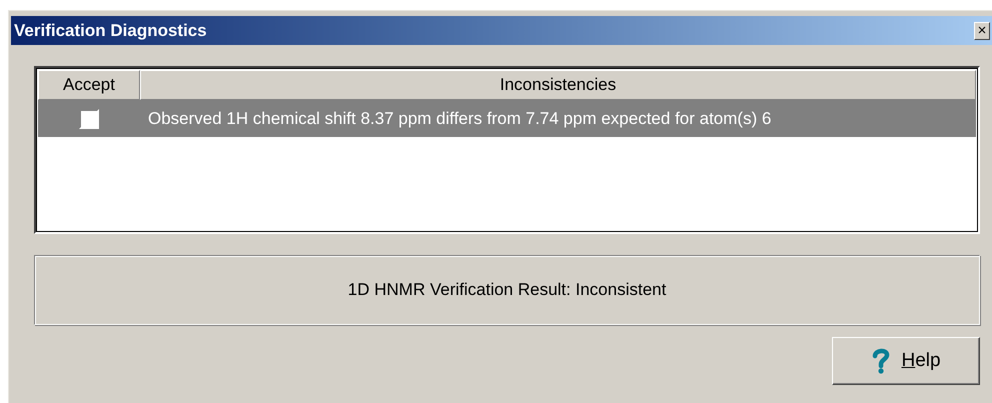 The width and height of the screenshot is (992, 403). I want to click on table-row: Observed 1H chemical shift 8.37 ppm differs from 7.74 ppm expected for atom(s) 6, so click(507, 118).